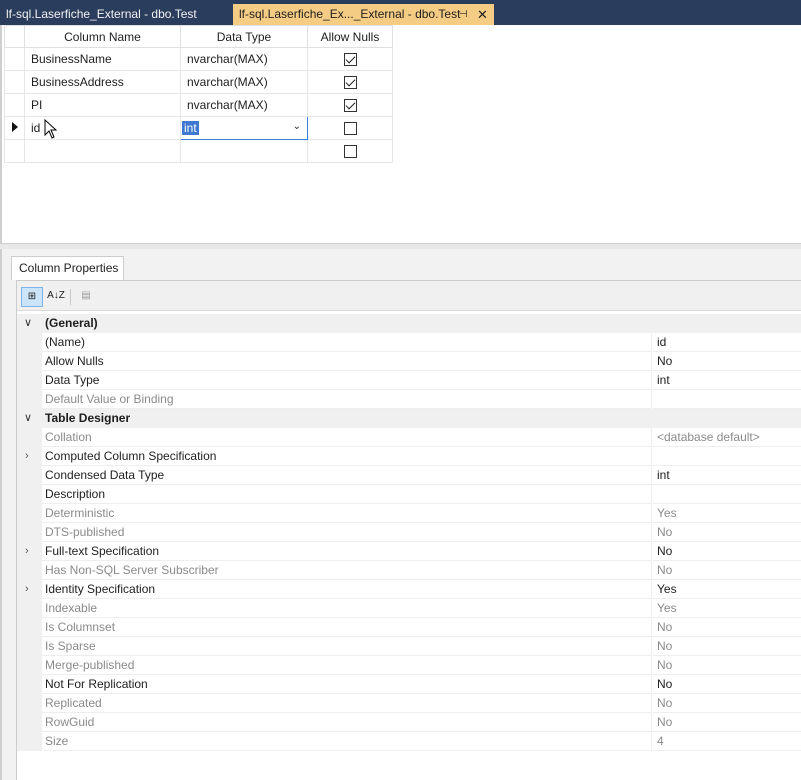 The image size is (801, 780). Describe the element at coordinates (86, 297) in the screenshot. I see `property-pages-icon: ▤` at that location.